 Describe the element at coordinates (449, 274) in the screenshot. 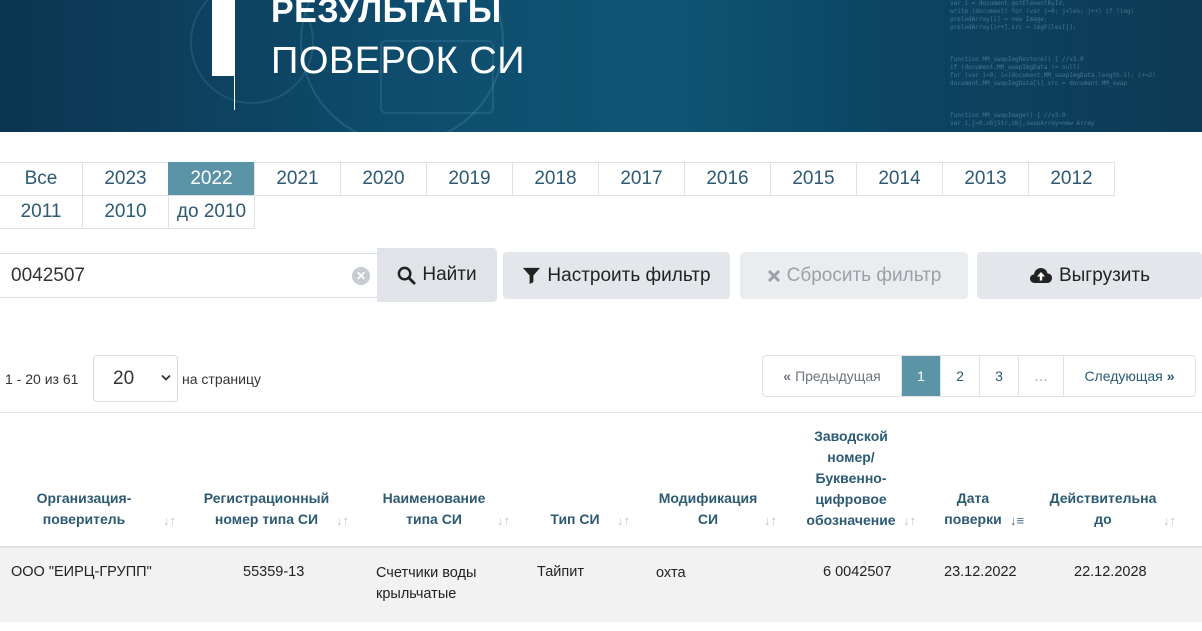

I see `find-button-label: Найти` at that location.